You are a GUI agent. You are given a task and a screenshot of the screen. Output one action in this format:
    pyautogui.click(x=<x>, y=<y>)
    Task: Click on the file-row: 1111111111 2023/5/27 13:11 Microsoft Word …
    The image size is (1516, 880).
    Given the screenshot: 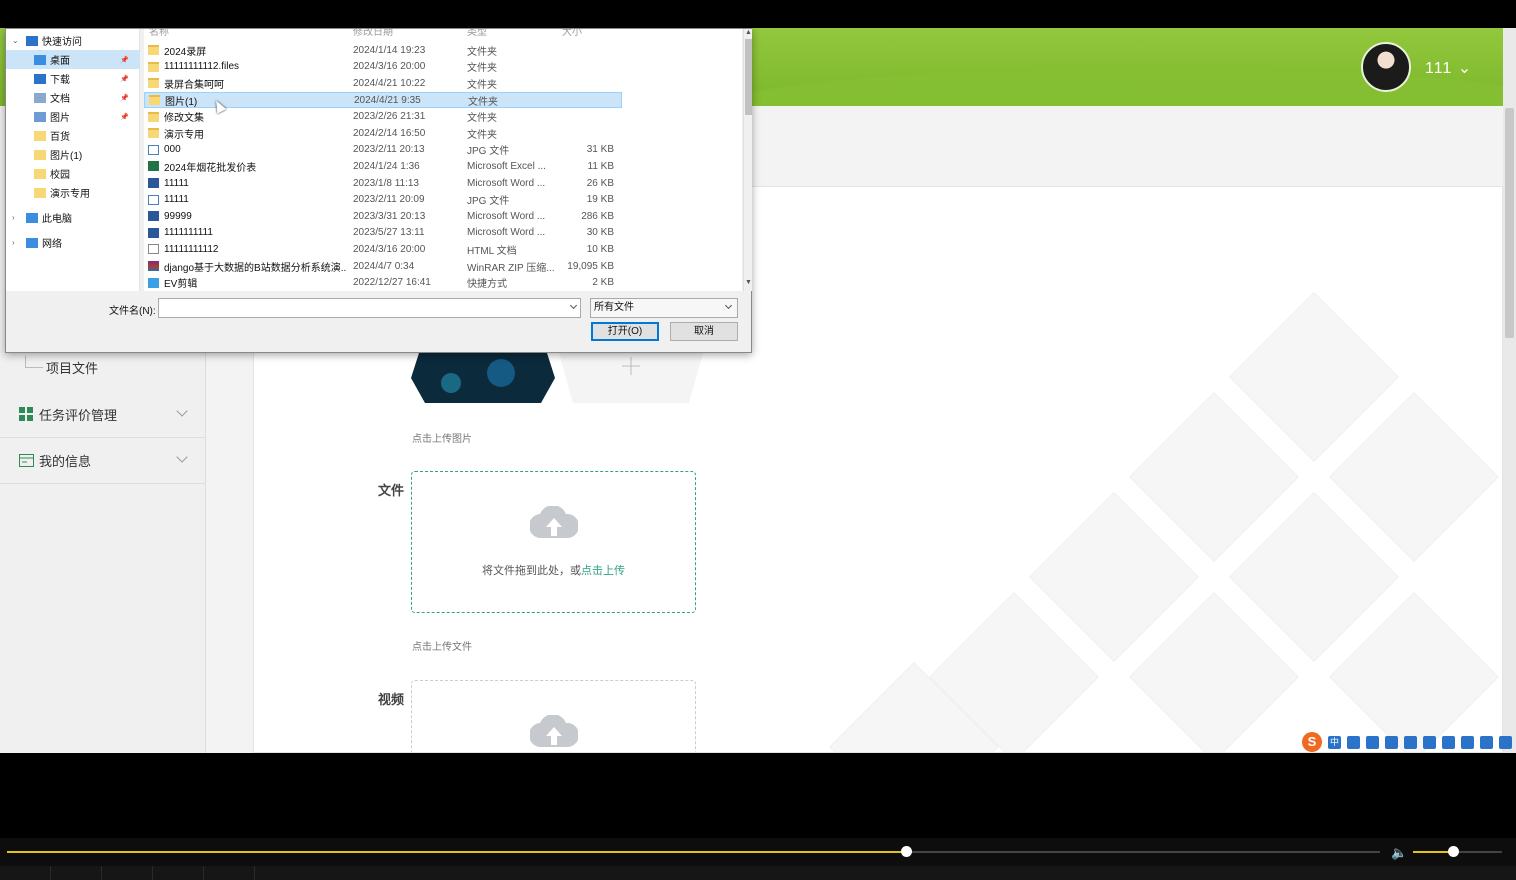 What is the action you would take?
    pyautogui.click(x=383, y=233)
    